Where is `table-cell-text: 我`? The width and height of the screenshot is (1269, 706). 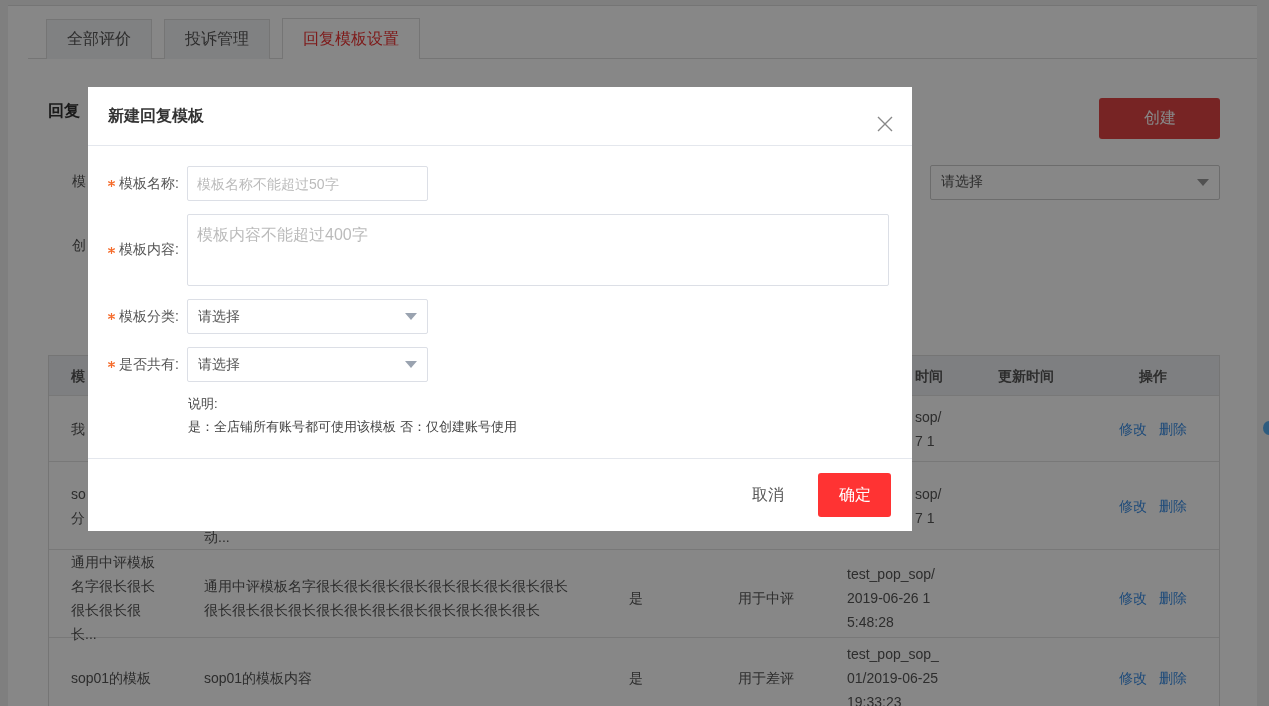
table-cell-text: 我 is located at coordinates (78, 429).